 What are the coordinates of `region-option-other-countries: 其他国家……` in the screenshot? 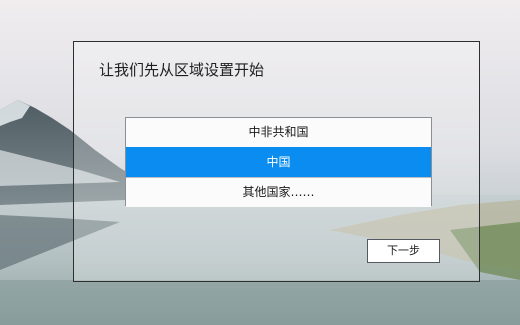 It's located at (278, 192).